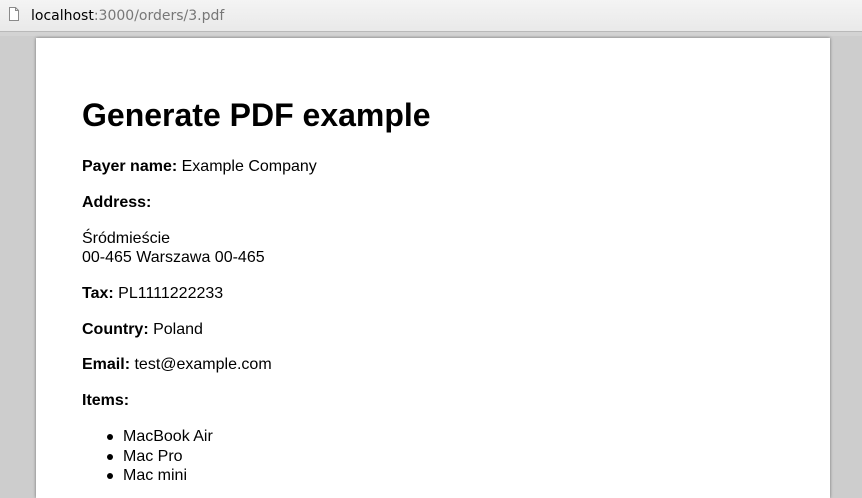 Image resolution: width=862 pixels, height=498 pixels. Describe the element at coordinates (153, 456) in the screenshot. I see `item-label: Mac Pro` at that location.